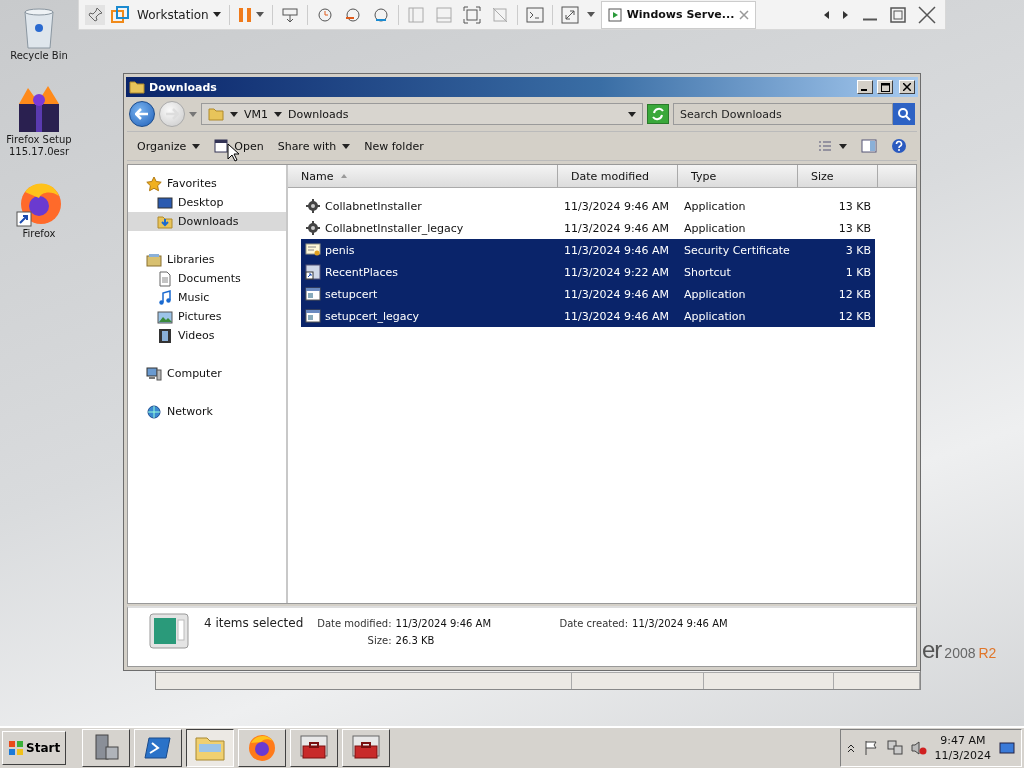  What do you see at coordinates (825, 146) in the screenshot?
I see `details-view-icon` at bounding box center [825, 146].